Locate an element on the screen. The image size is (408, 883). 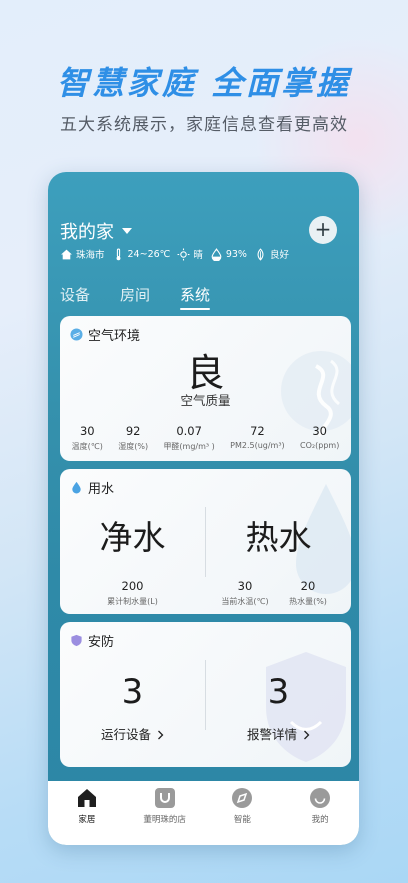
nav-home: 家居 is located at coordinates (87, 806).